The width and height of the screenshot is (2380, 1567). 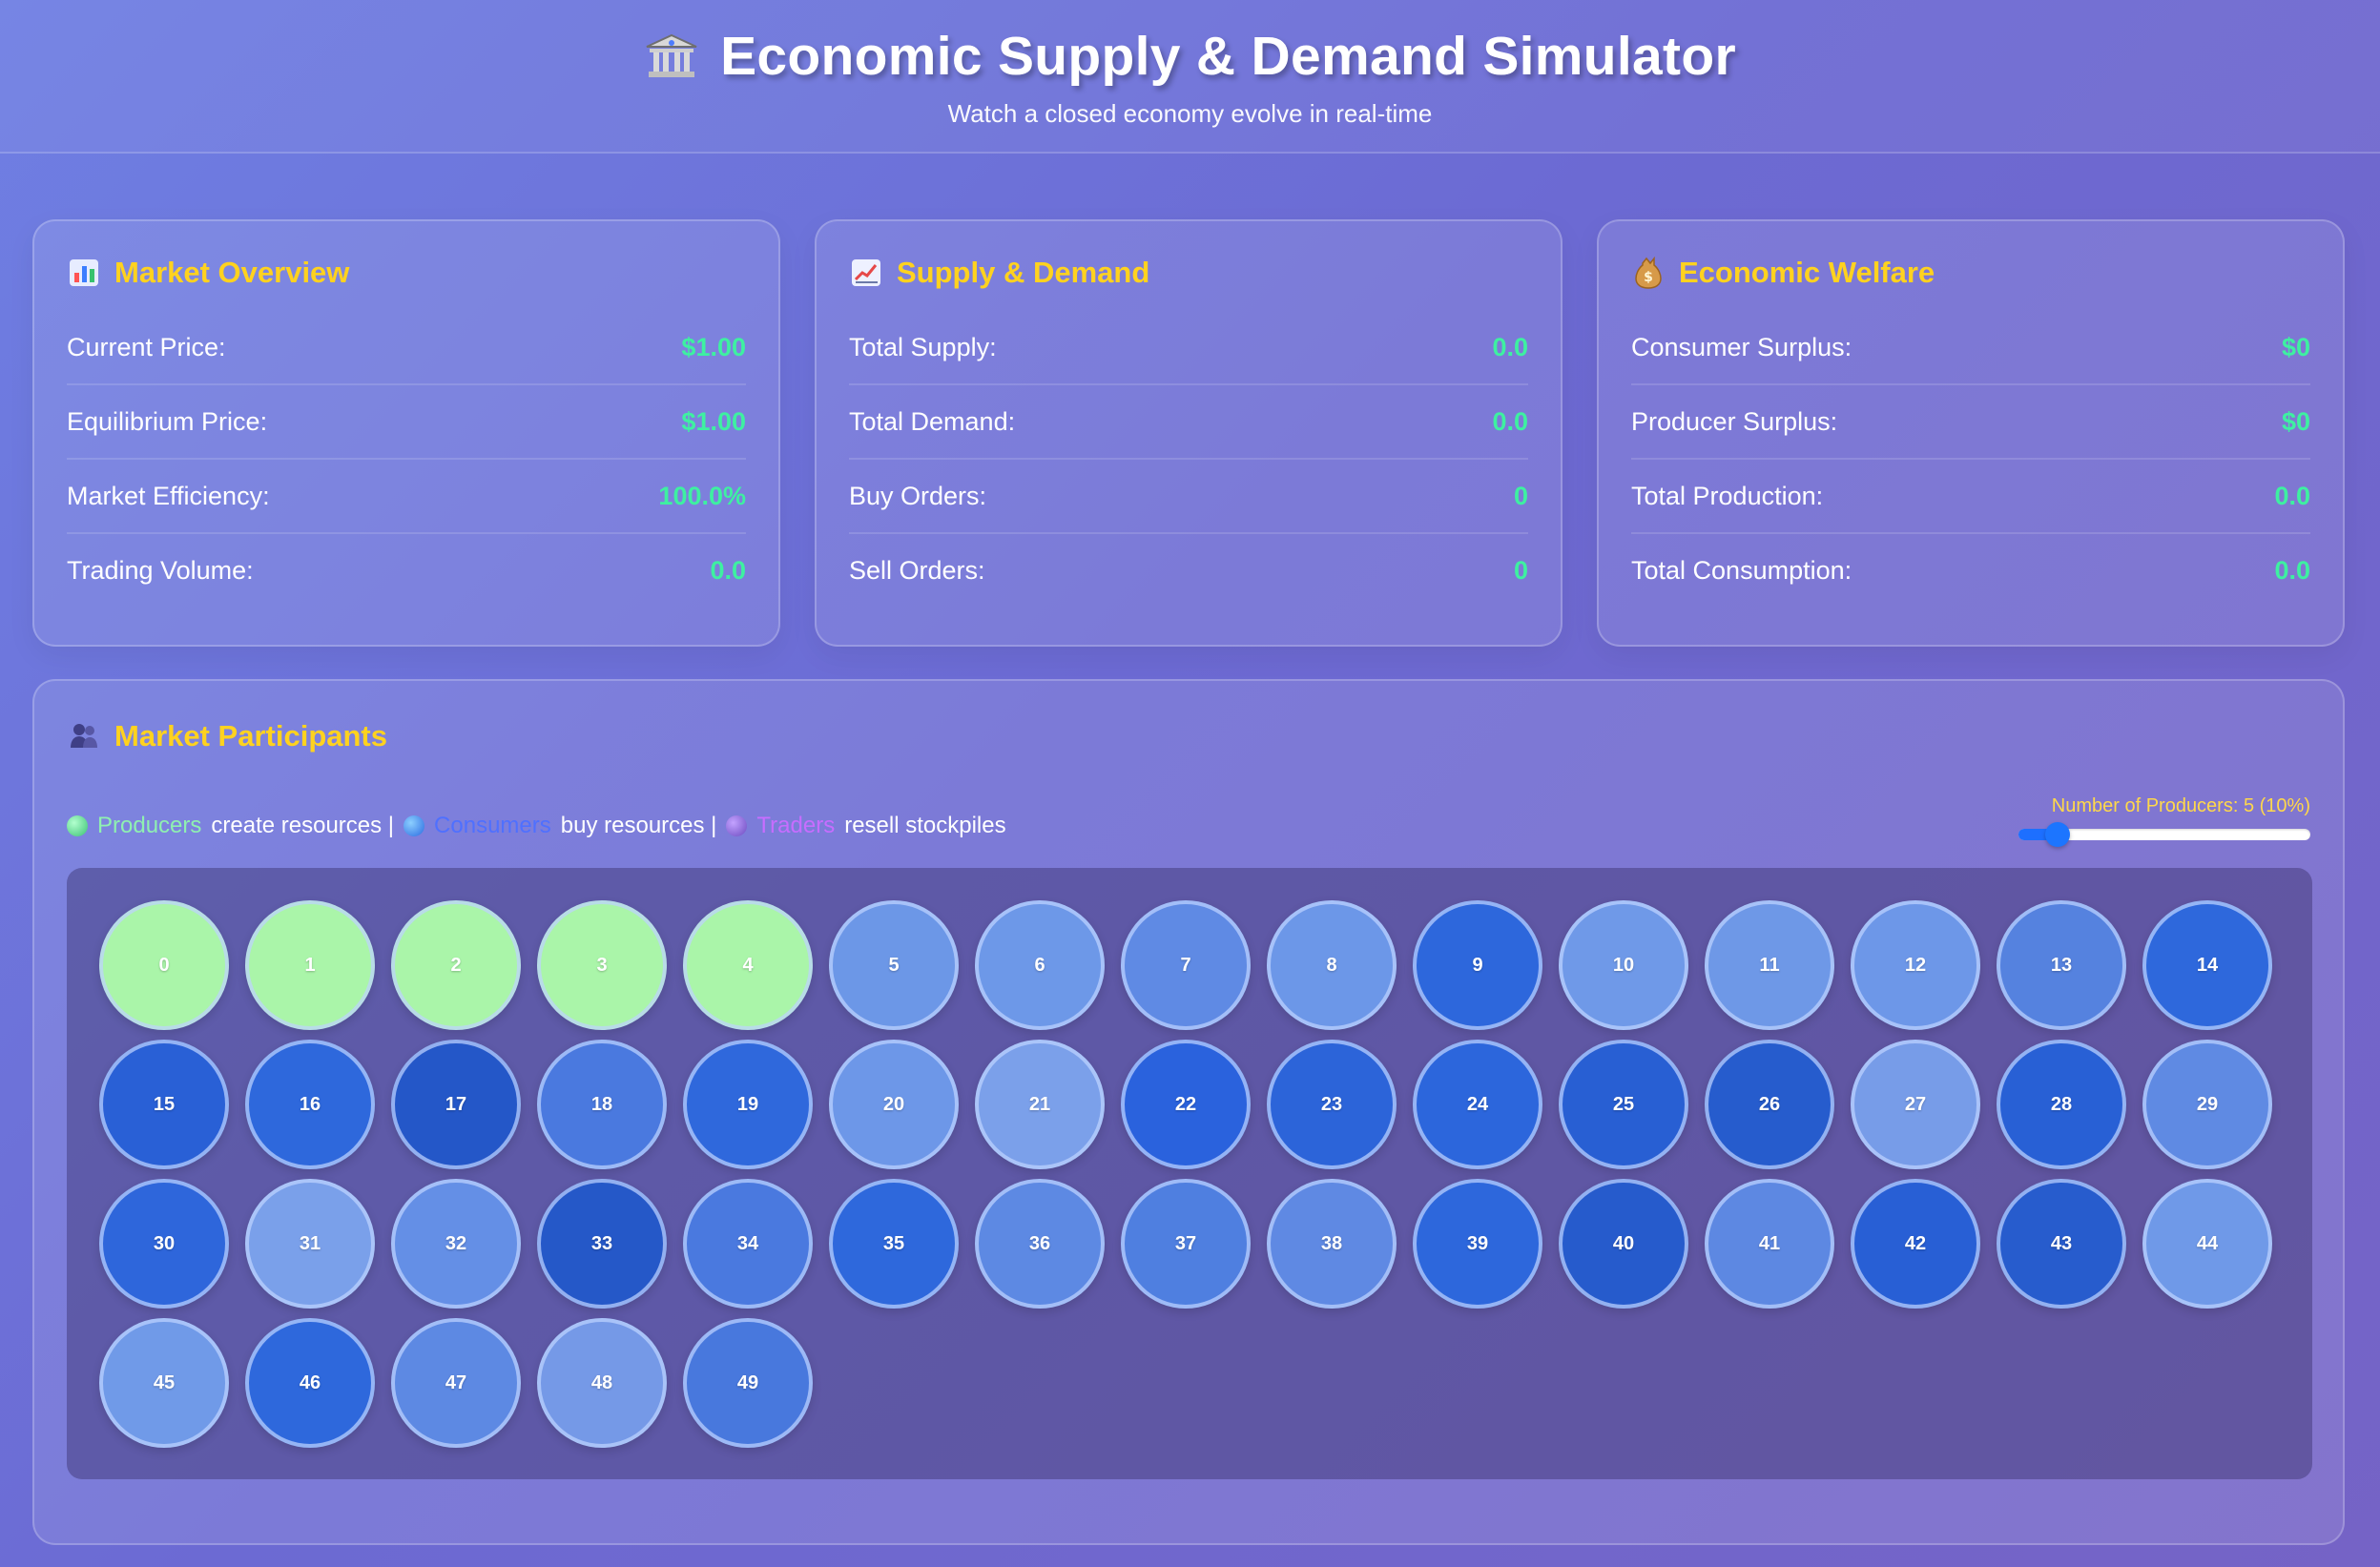 What do you see at coordinates (1186, 1104) in the screenshot?
I see `consumer-agent: 22` at bounding box center [1186, 1104].